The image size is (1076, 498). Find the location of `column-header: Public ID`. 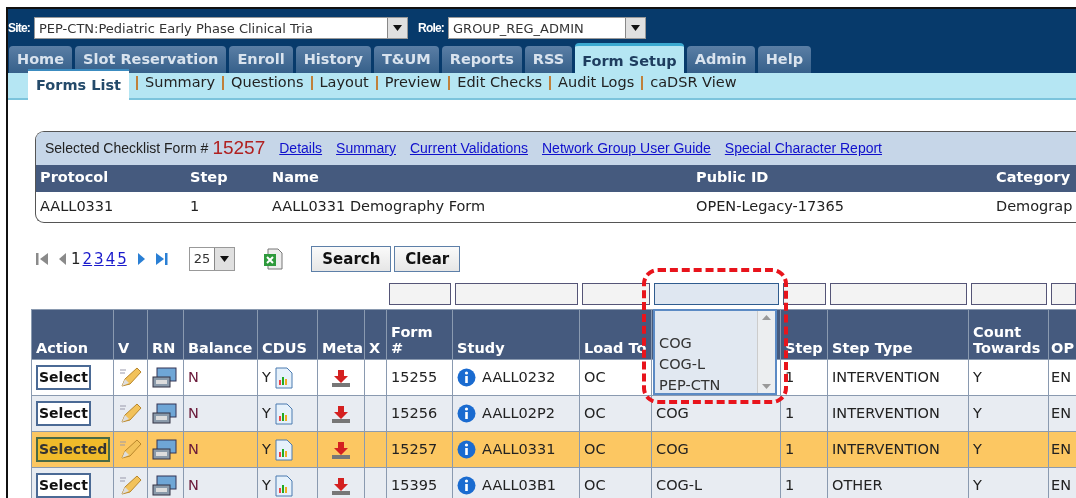

column-header: Public ID is located at coordinates (842, 178).